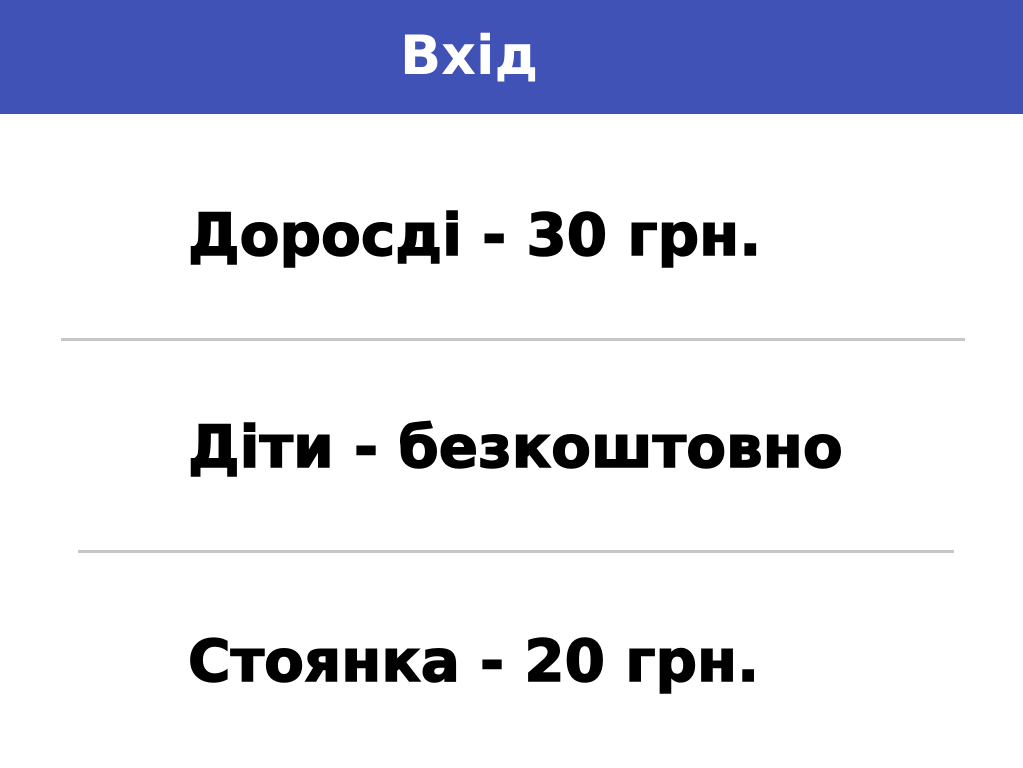  What do you see at coordinates (473, 661) in the screenshot?
I see `parking-price-text: Стоянка - 20 грн.` at bounding box center [473, 661].